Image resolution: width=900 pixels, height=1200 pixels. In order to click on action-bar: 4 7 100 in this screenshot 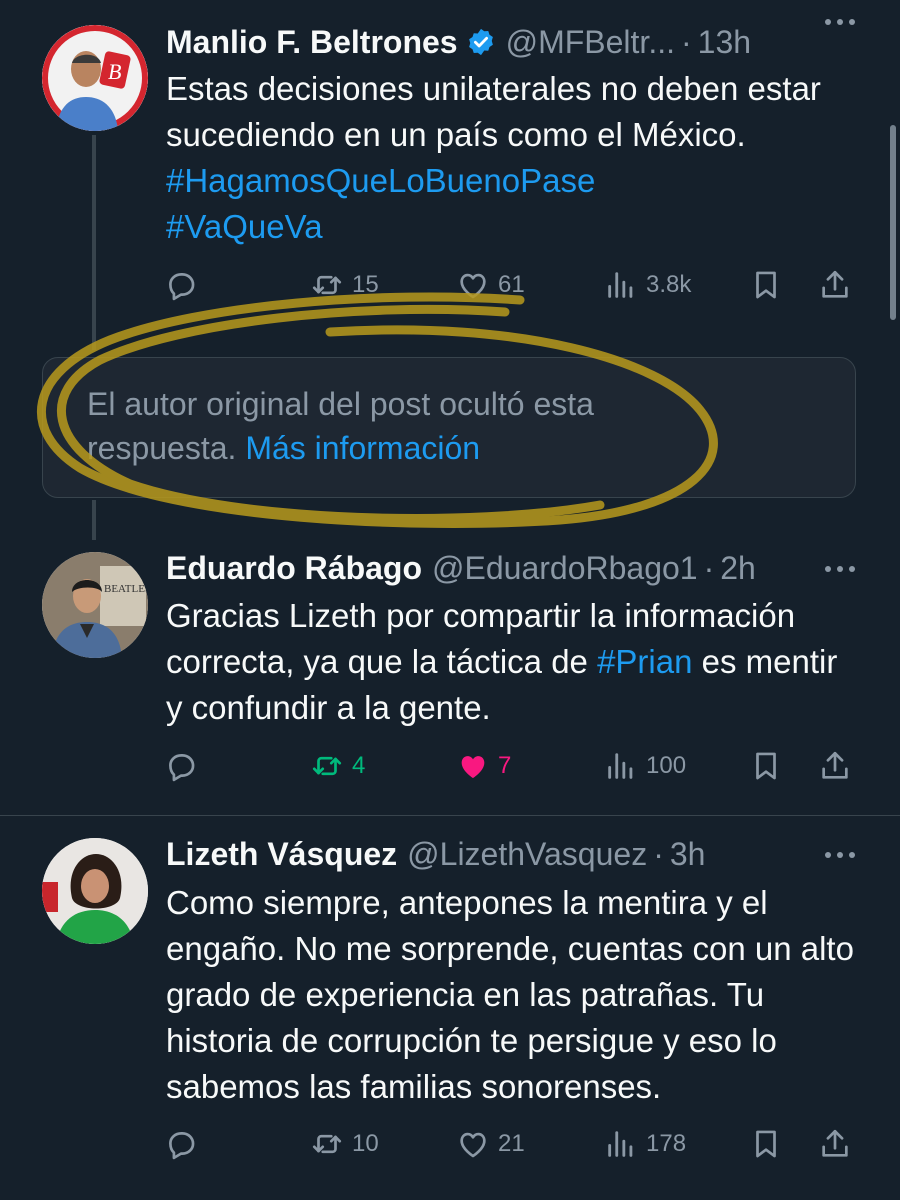, I will do `click(512, 766)`.